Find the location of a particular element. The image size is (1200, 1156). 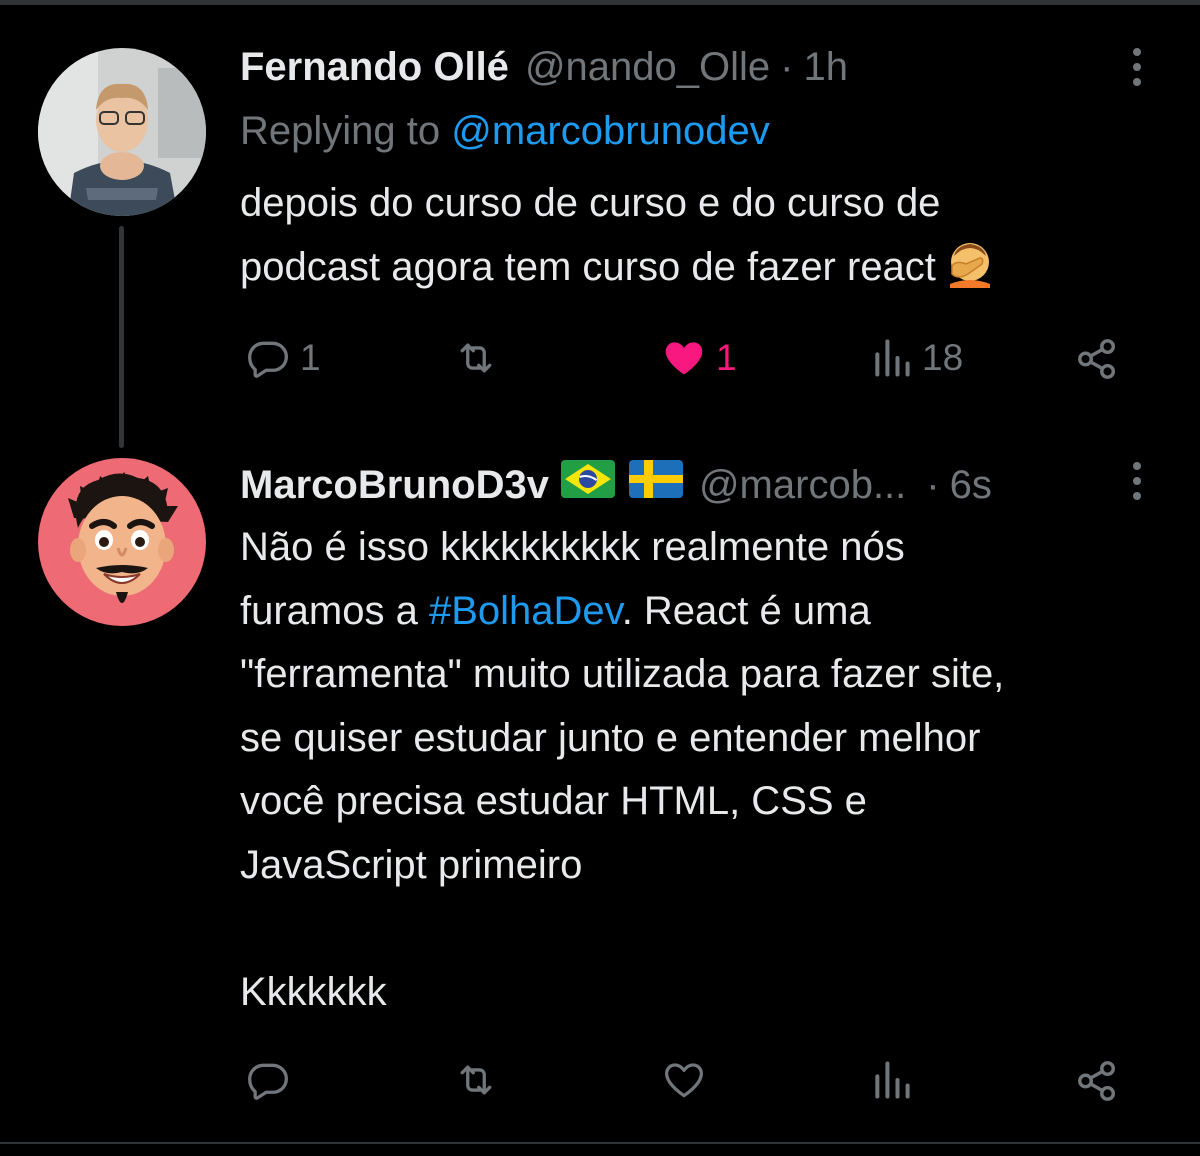

avatar-fernando is located at coordinates (122, 132).